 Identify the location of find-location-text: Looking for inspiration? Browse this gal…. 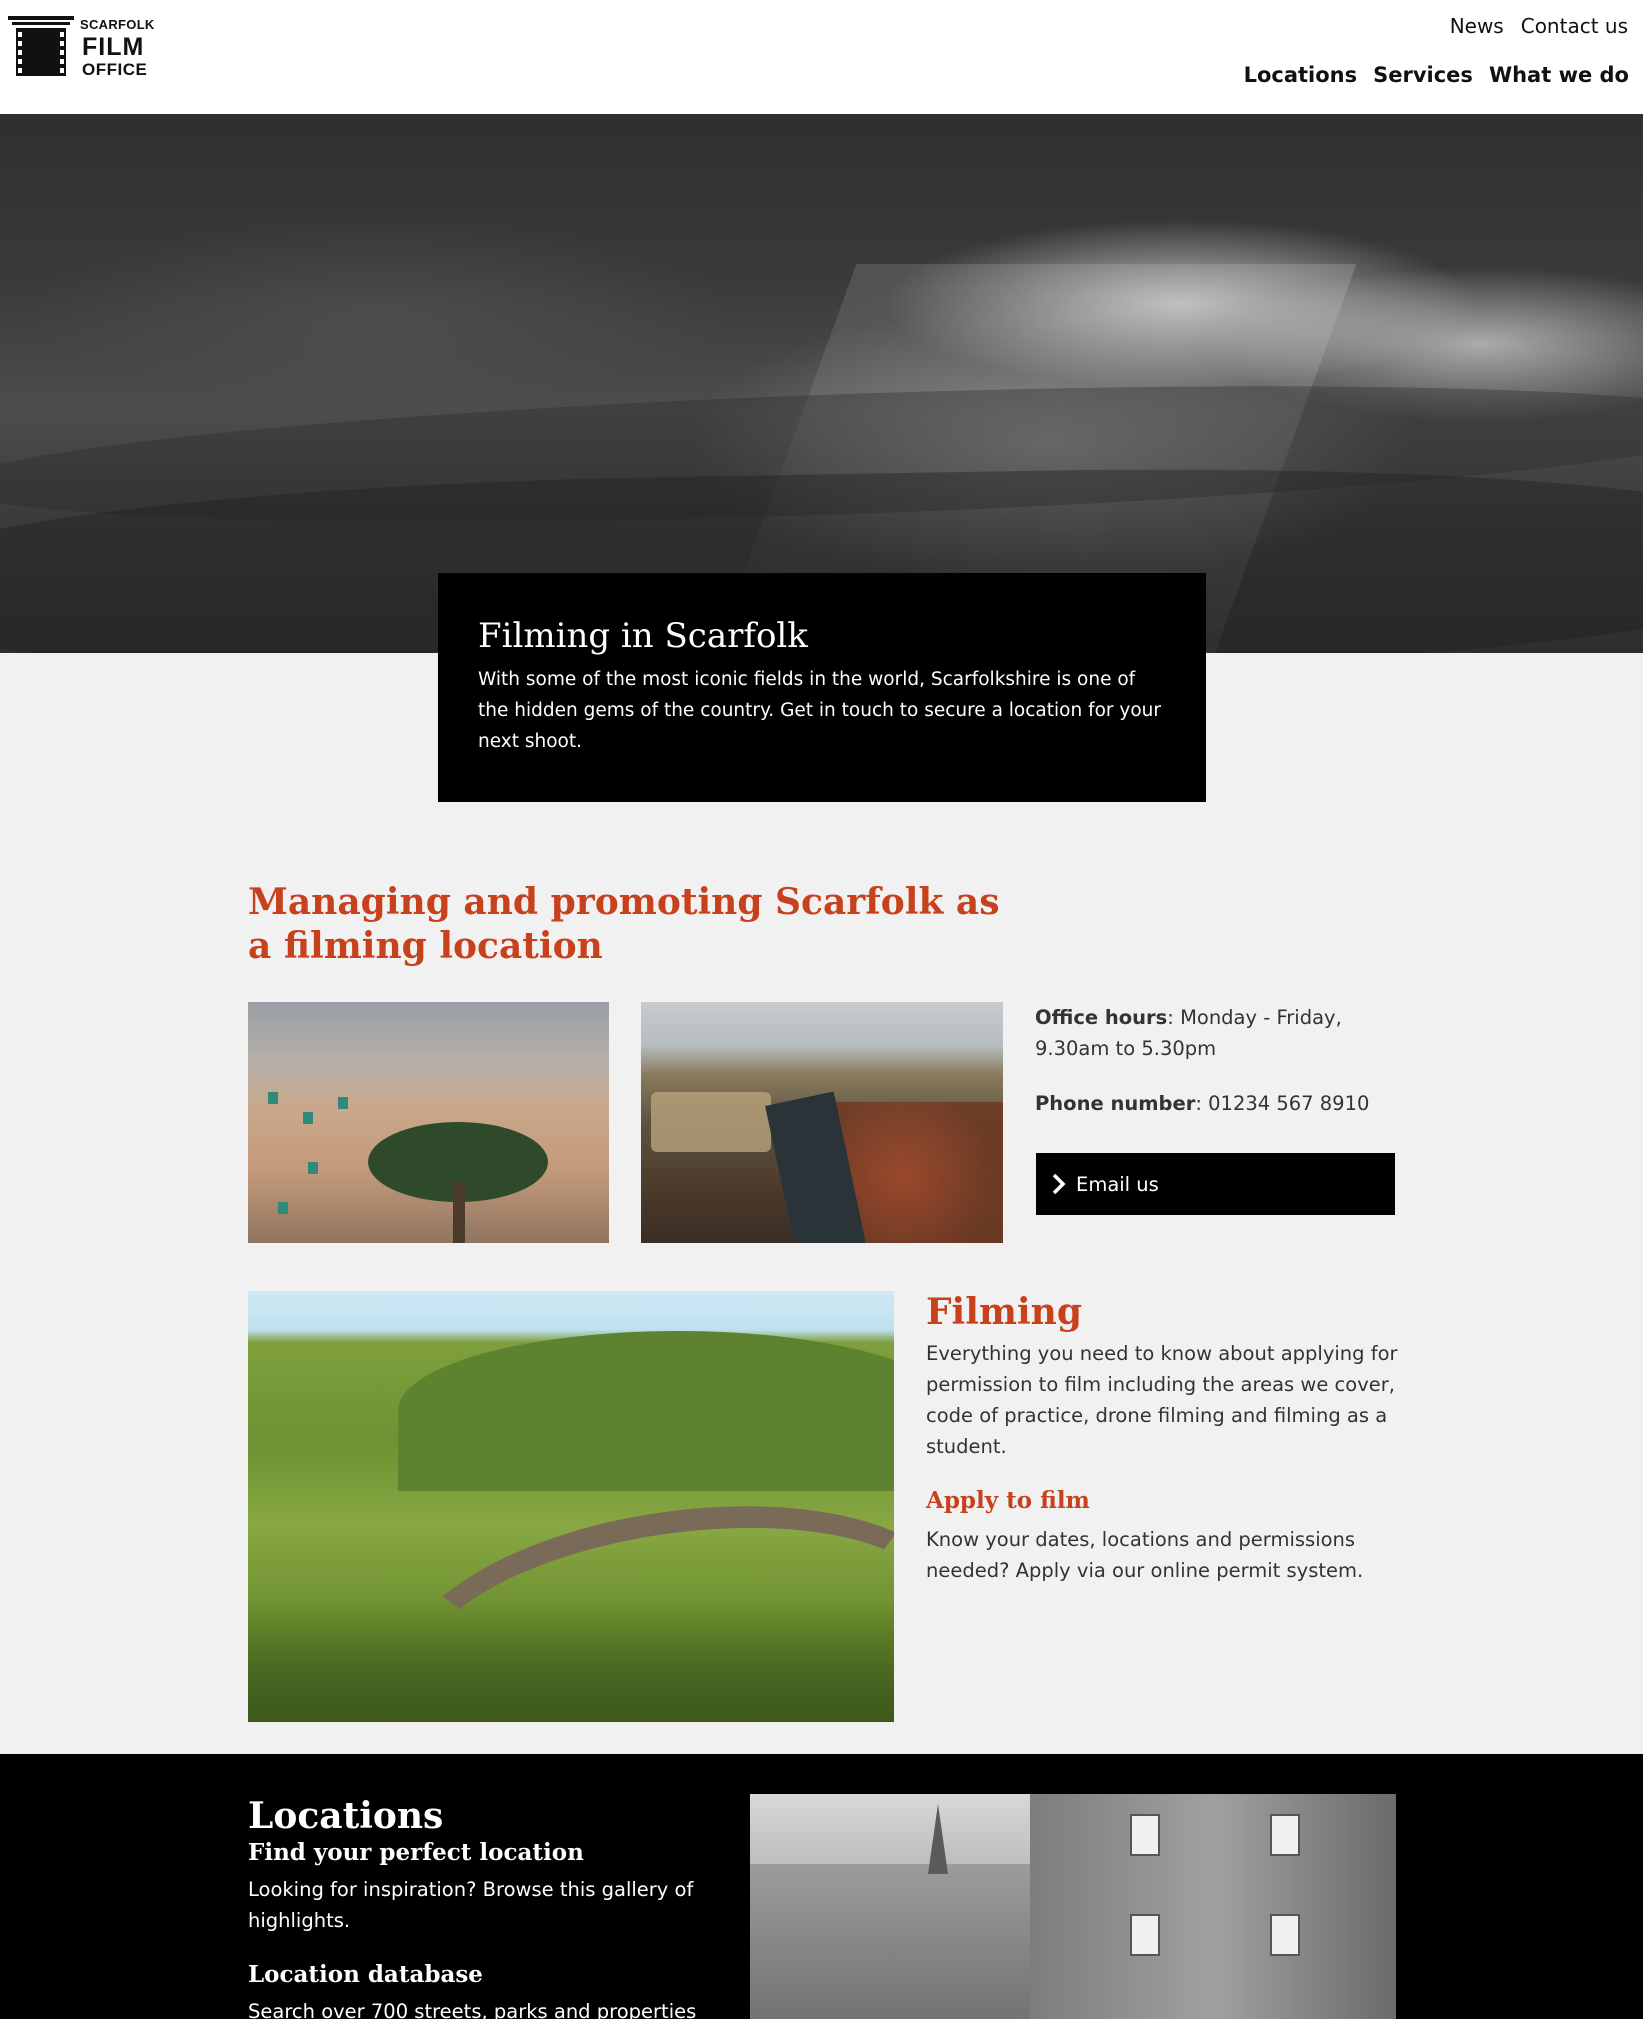
(471, 1905).